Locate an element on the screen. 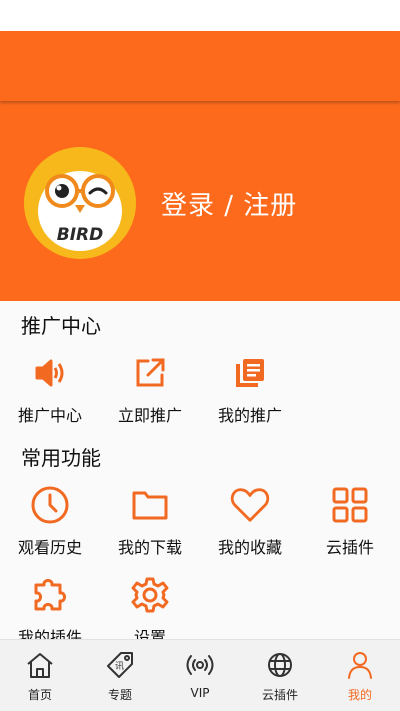 The image size is (400, 711). my-downloads-item: 我的下载 is located at coordinates (150, 521).